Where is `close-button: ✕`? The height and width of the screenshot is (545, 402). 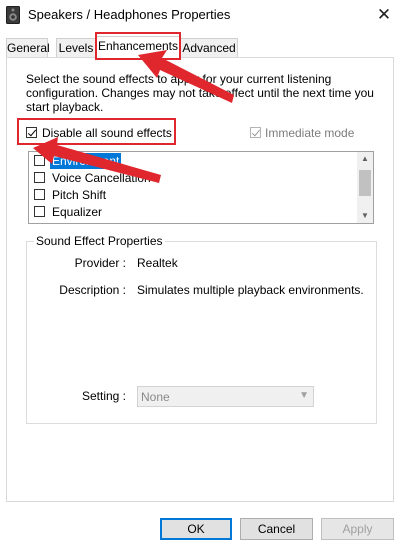
close-button: ✕ is located at coordinates (384, 15).